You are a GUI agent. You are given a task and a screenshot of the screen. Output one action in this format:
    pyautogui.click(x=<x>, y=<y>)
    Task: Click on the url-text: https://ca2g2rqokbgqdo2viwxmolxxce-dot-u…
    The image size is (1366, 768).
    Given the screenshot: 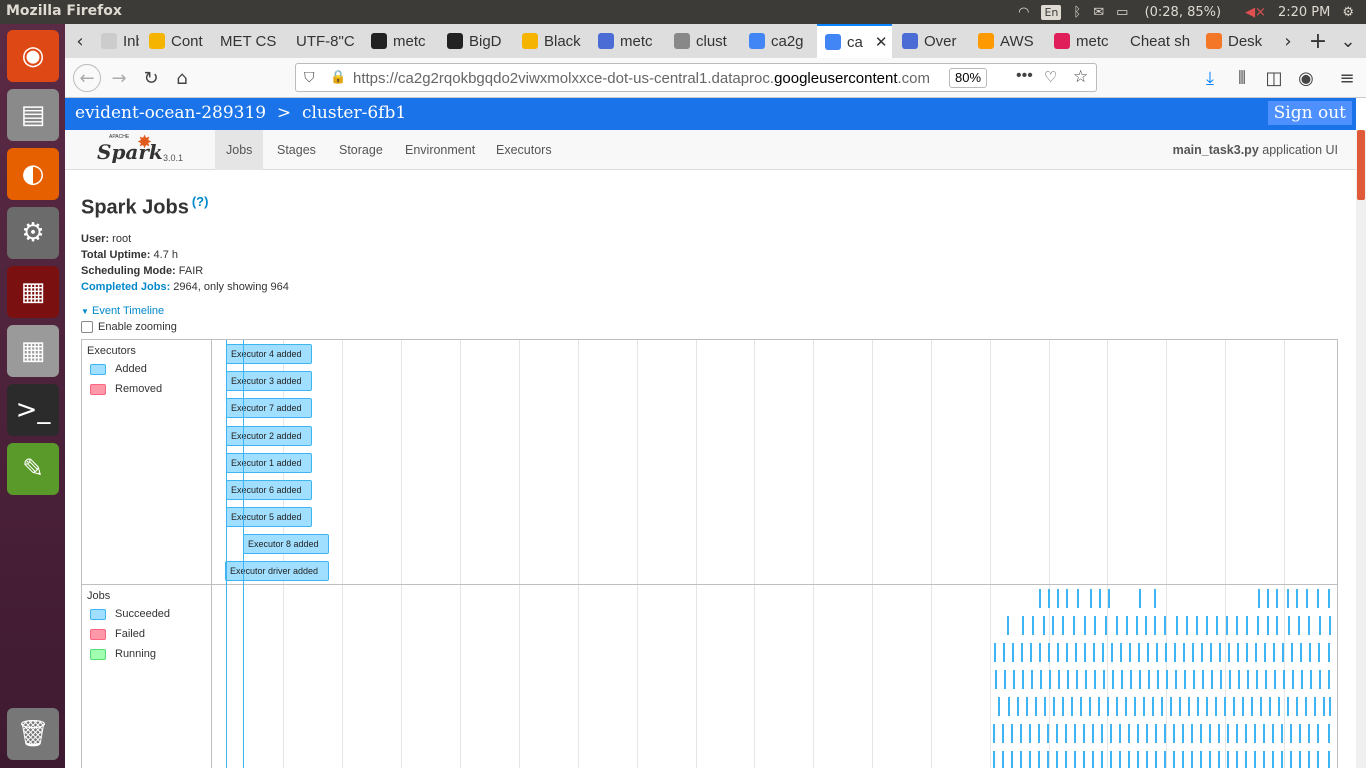 What is the action you would take?
    pyautogui.click(x=648, y=78)
    